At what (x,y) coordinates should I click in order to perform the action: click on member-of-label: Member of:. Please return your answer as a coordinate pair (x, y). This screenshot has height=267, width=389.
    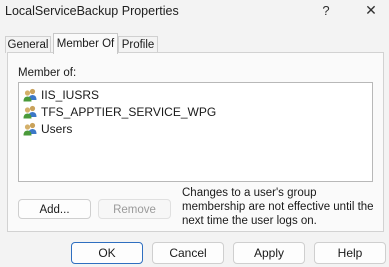
    Looking at the image, I should click on (47, 73).